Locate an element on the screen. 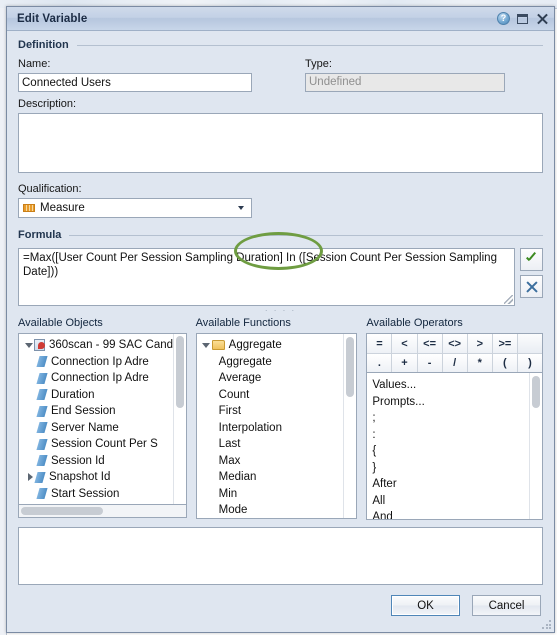  formula-resize-grip is located at coordinates (508, 299).